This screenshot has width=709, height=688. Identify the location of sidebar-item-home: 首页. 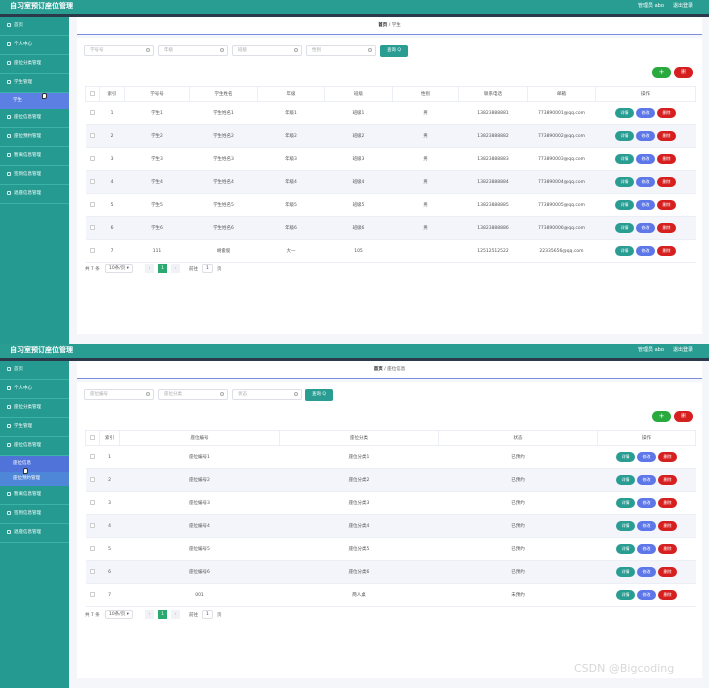
(34, 370).